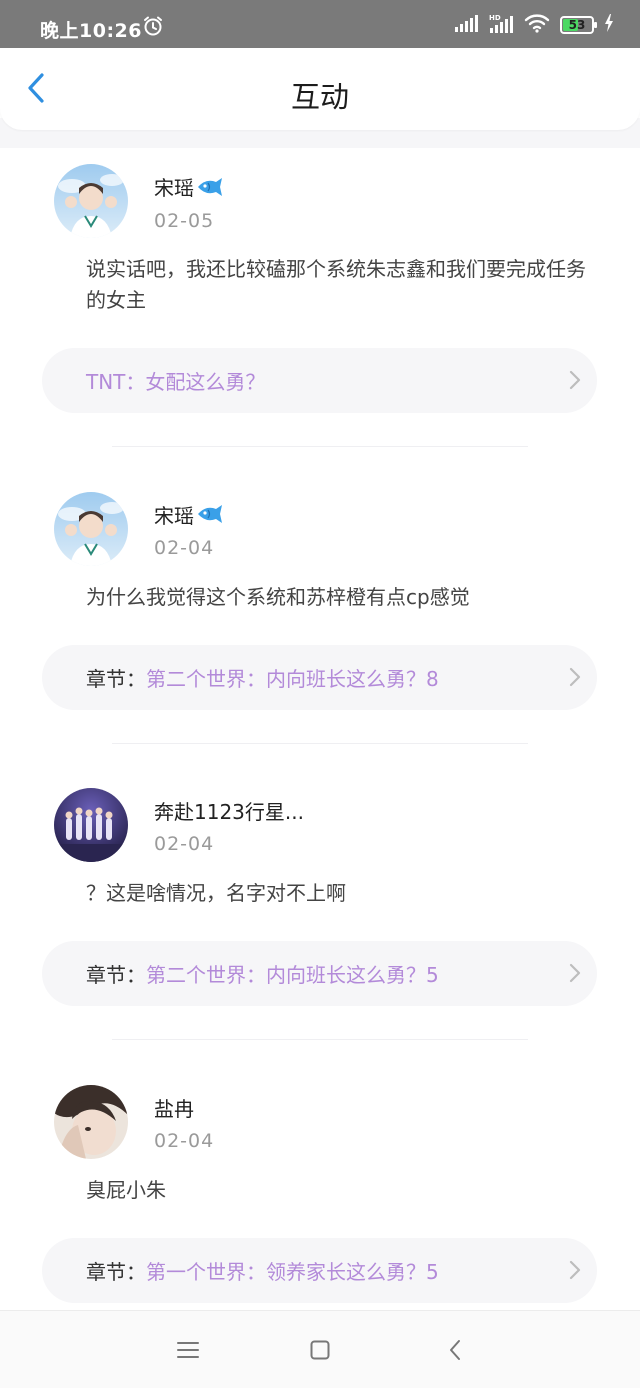 Image resolution: width=640 pixels, height=1388 pixels. Describe the element at coordinates (292, 1271) in the screenshot. I see `link-text: 第一个世界：领养家长这么勇？5` at that location.